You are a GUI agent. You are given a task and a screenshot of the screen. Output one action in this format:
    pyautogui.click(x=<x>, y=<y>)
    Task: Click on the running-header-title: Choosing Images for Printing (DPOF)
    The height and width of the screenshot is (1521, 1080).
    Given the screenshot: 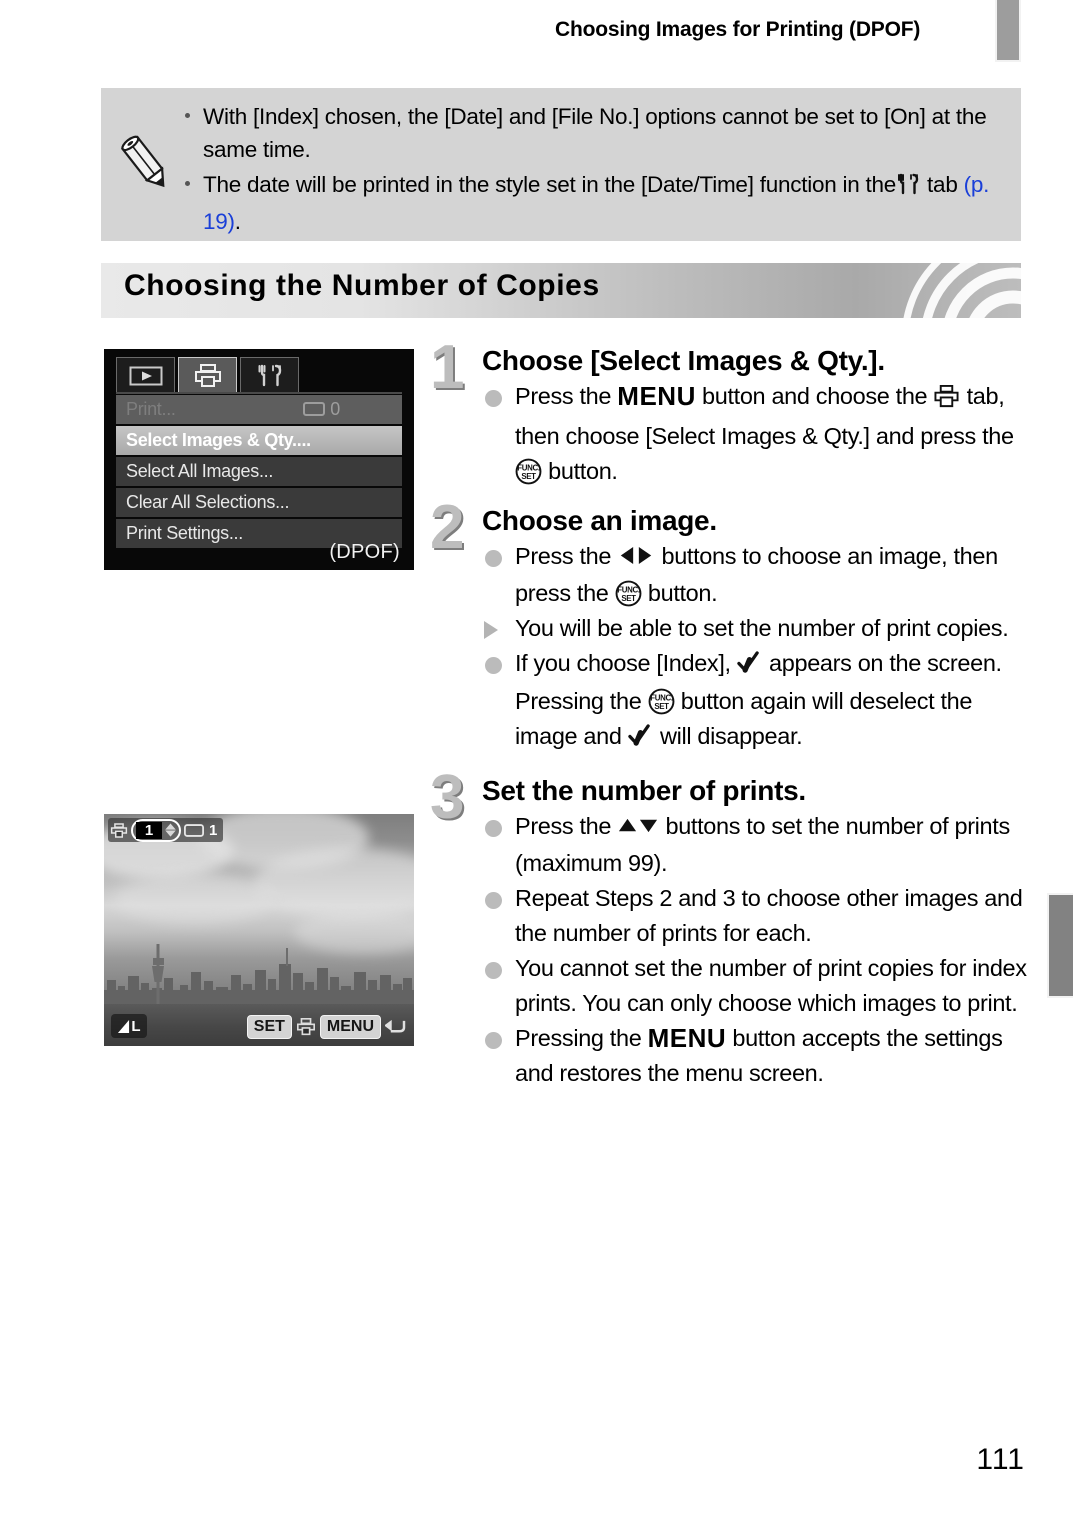 What is the action you would take?
    pyautogui.click(x=738, y=29)
    